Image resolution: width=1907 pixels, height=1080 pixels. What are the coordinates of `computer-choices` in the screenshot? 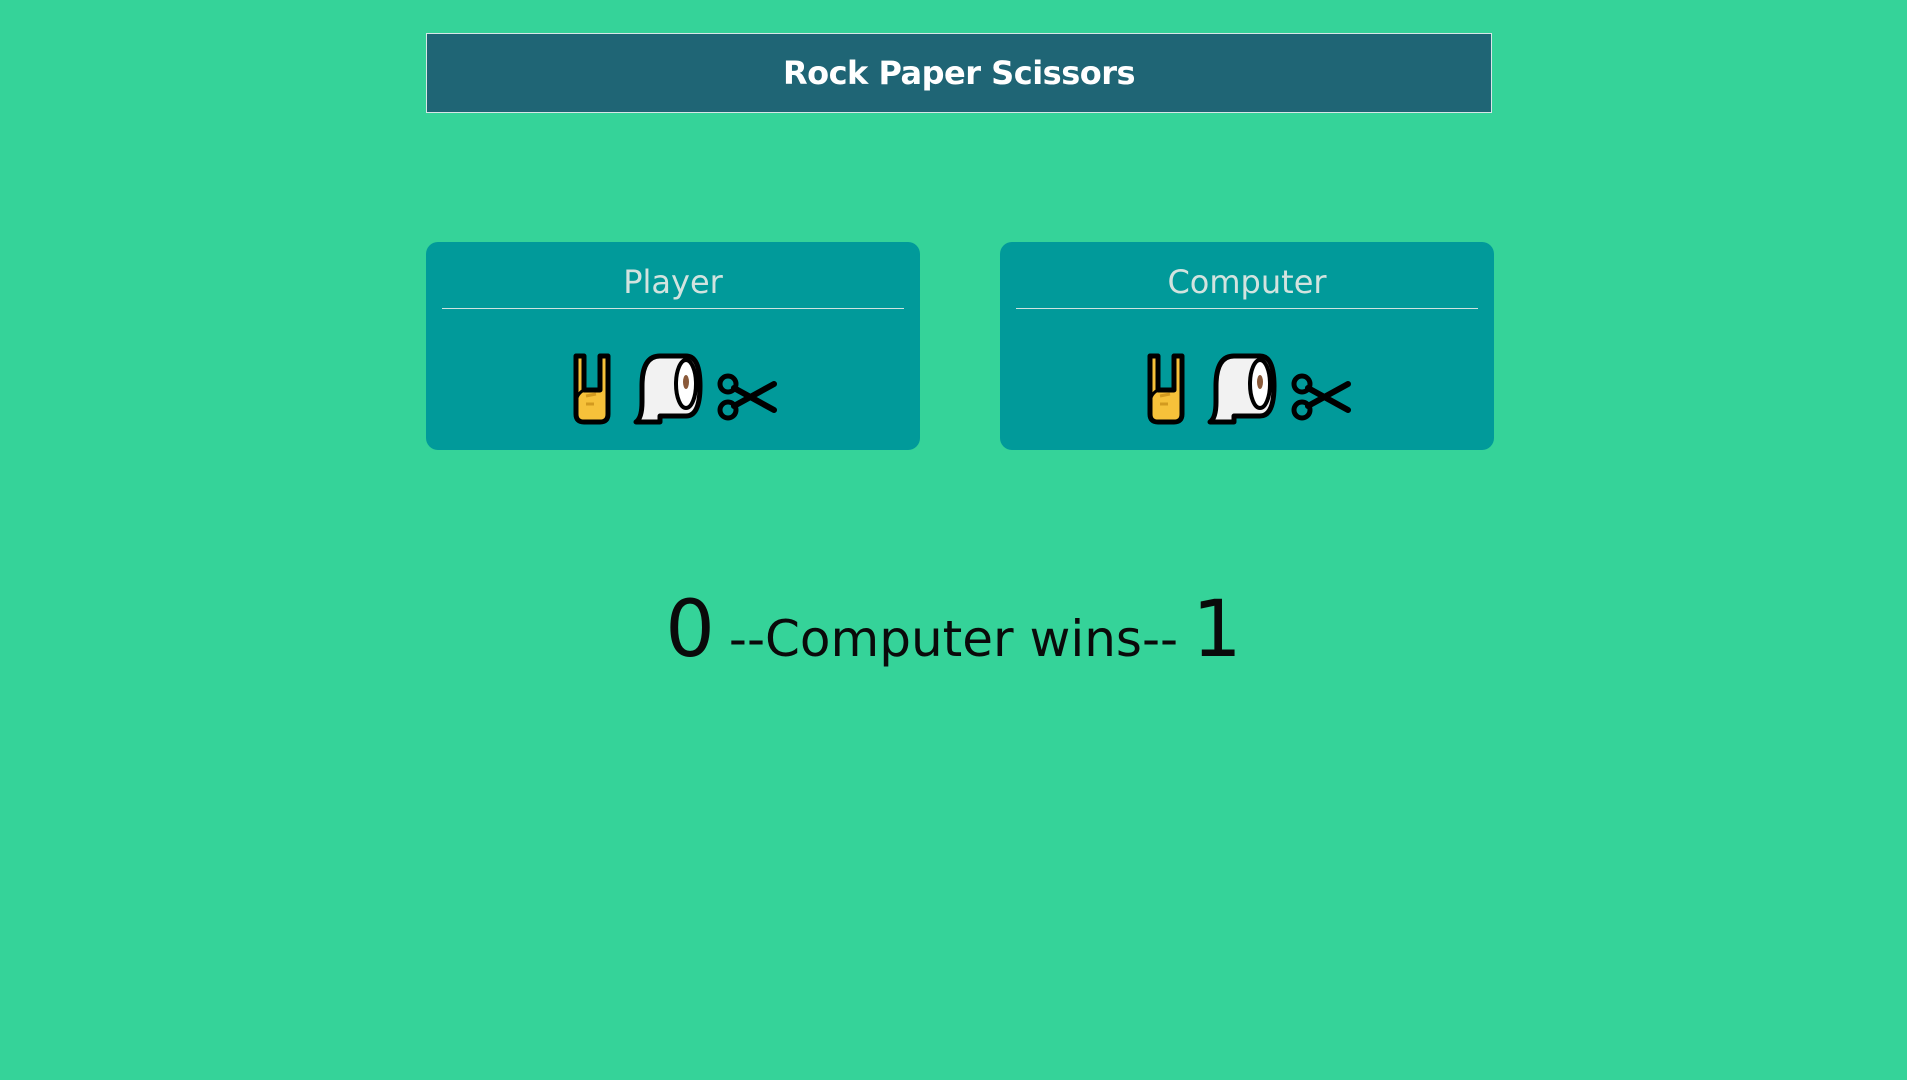 It's located at (1247, 388).